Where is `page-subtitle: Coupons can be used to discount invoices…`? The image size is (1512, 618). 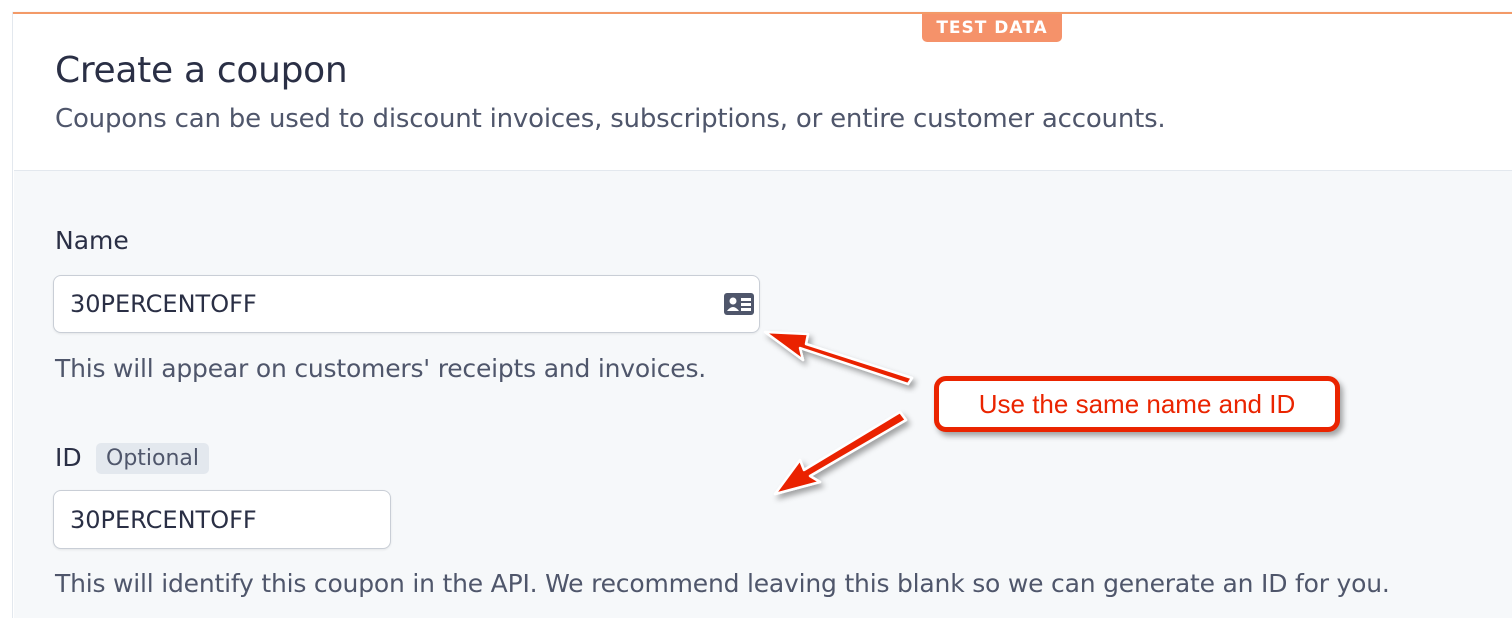
page-subtitle: Coupons can be used to discount invoices… is located at coordinates (610, 119).